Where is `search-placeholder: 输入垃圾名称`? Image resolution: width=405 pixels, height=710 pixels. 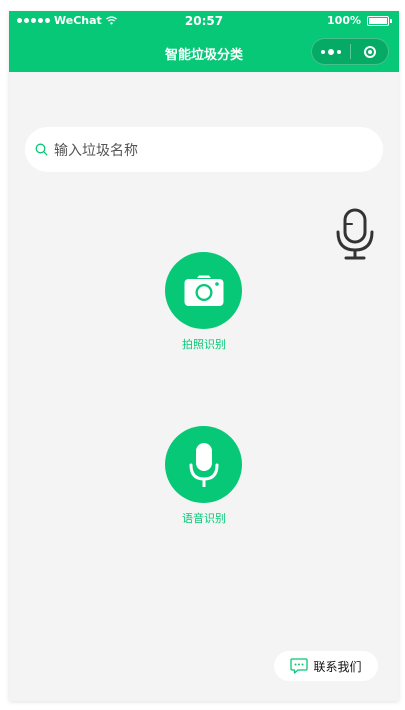
search-placeholder: 输入垃圾名称 is located at coordinates (96, 150).